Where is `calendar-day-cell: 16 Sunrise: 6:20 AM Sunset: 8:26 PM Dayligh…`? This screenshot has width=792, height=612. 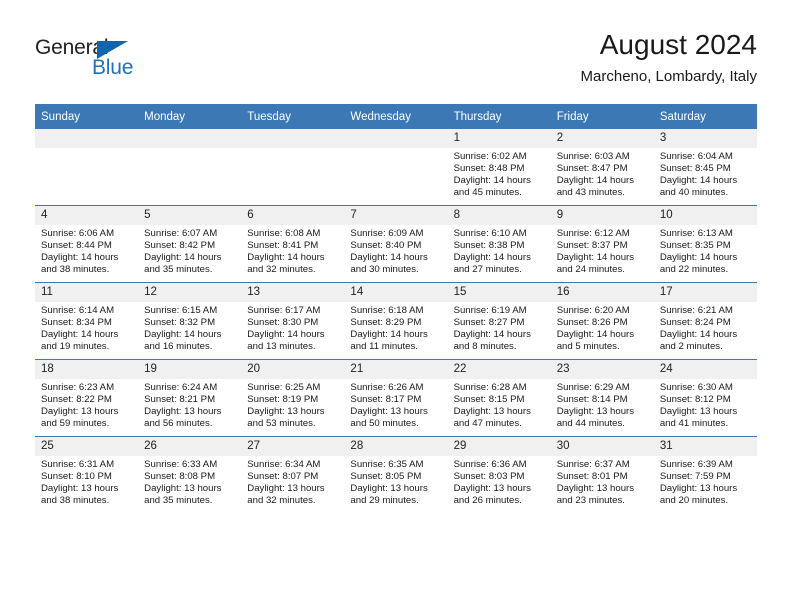 calendar-day-cell: 16 Sunrise: 6:20 AM Sunset: 8:26 PM Dayligh… is located at coordinates (602, 321).